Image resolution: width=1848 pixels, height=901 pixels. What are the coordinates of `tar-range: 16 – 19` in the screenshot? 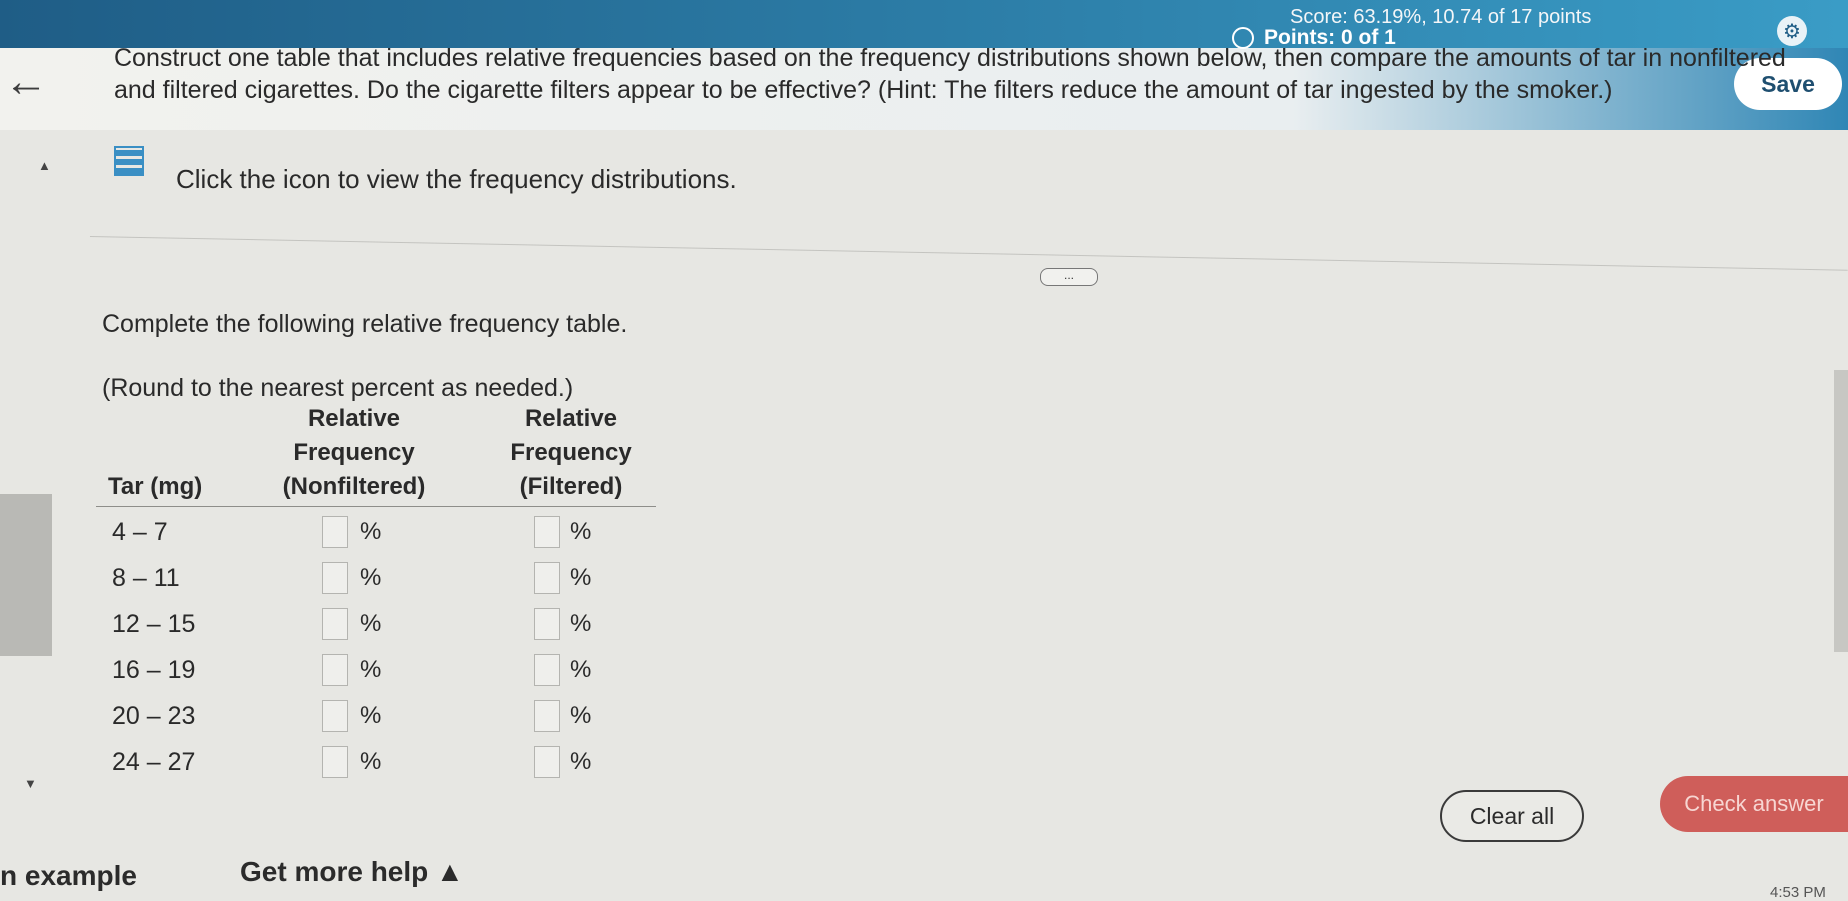 It's located at (154, 670).